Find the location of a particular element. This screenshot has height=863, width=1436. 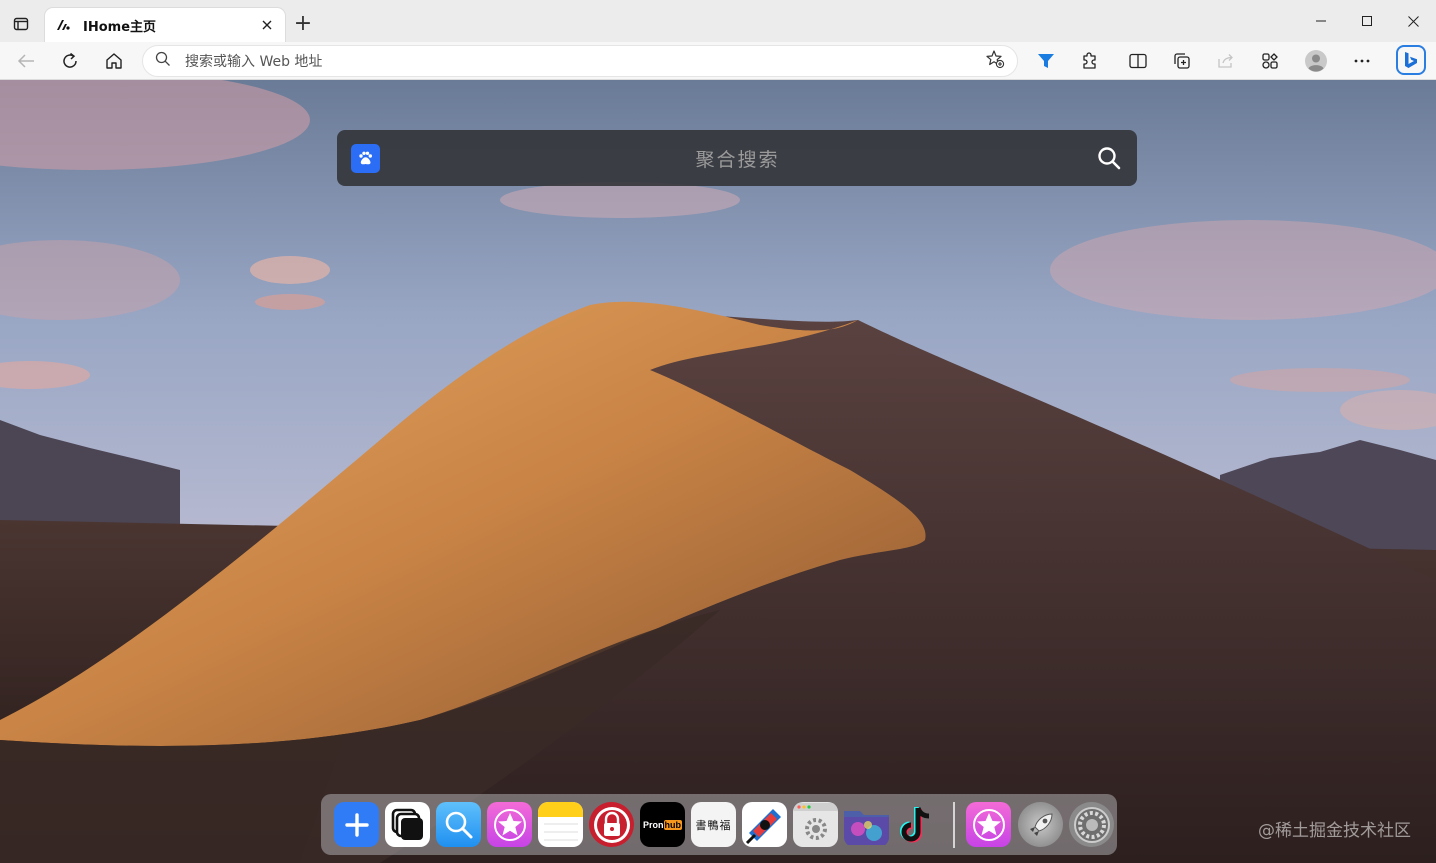

dock-galaxy-folder-icon is located at coordinates (866, 824).